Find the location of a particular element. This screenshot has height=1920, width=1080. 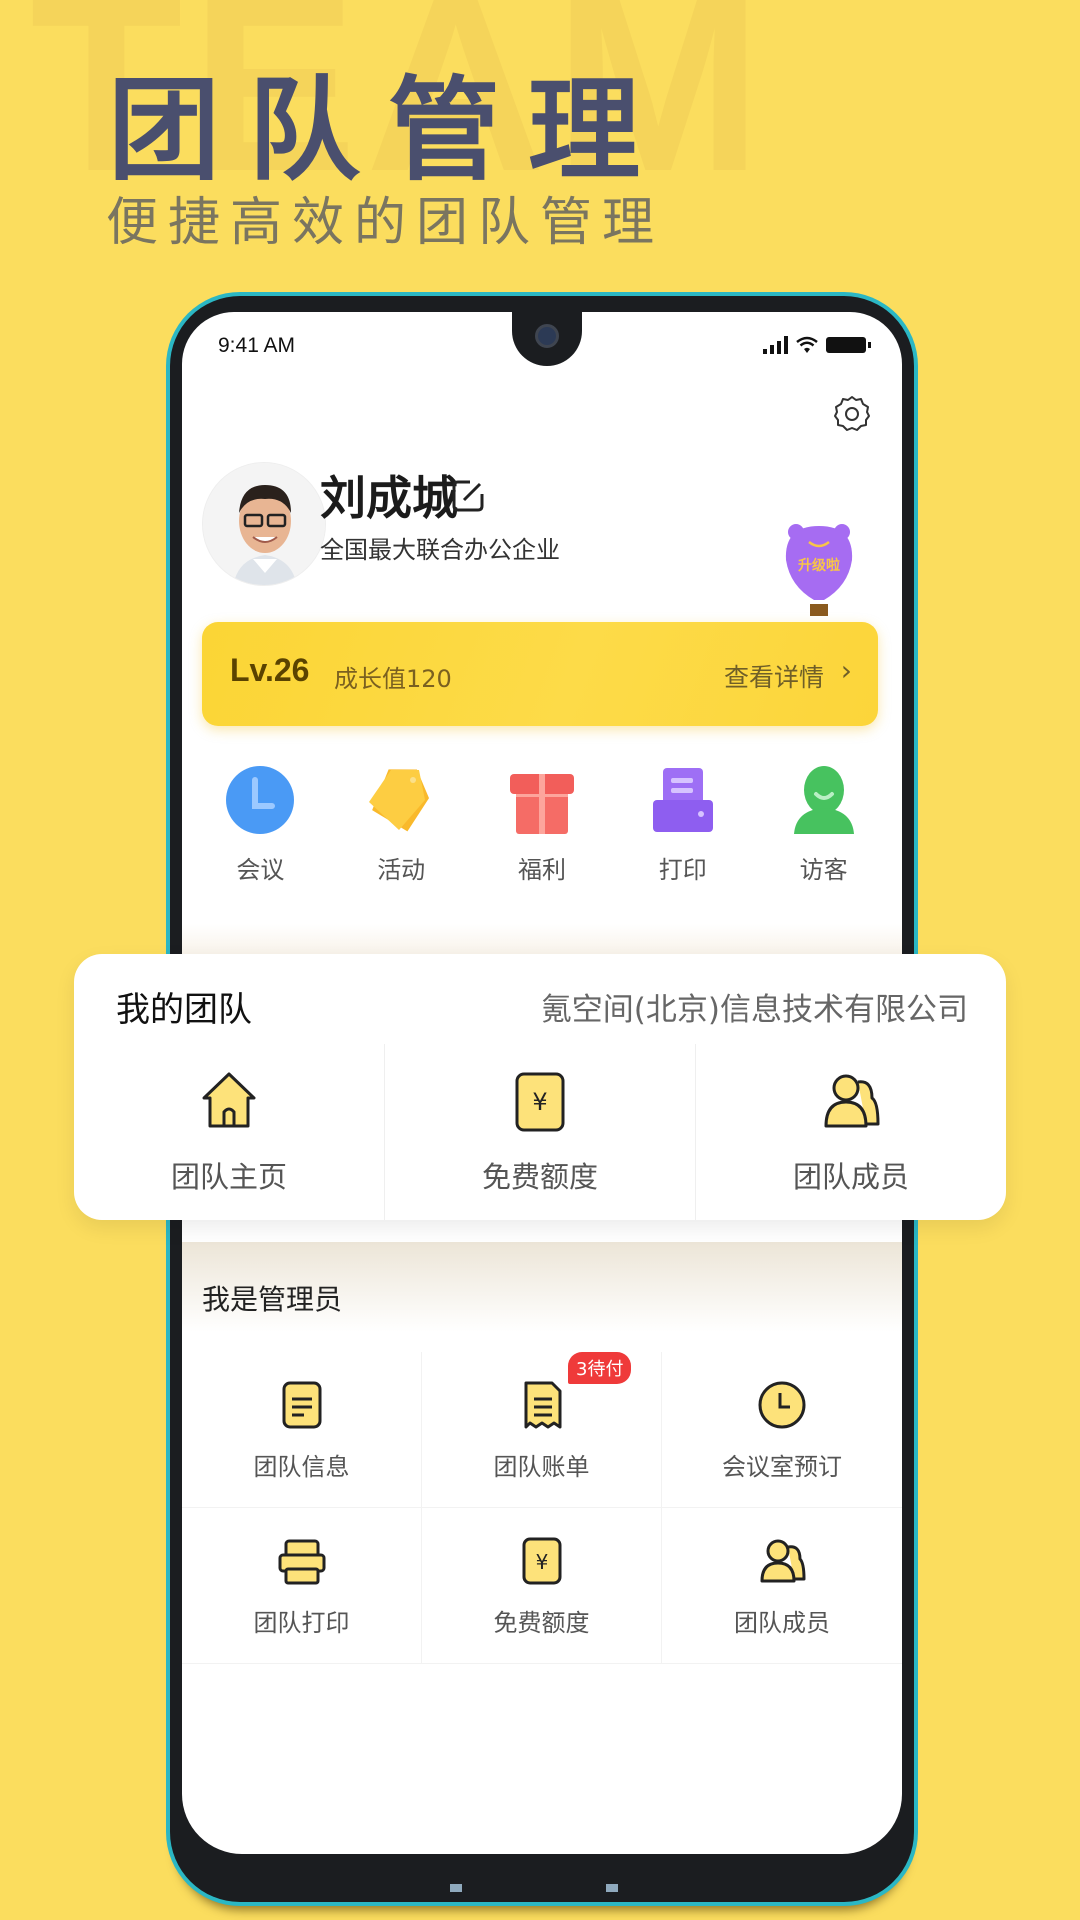

avatar-portrait is located at coordinates (264, 524).